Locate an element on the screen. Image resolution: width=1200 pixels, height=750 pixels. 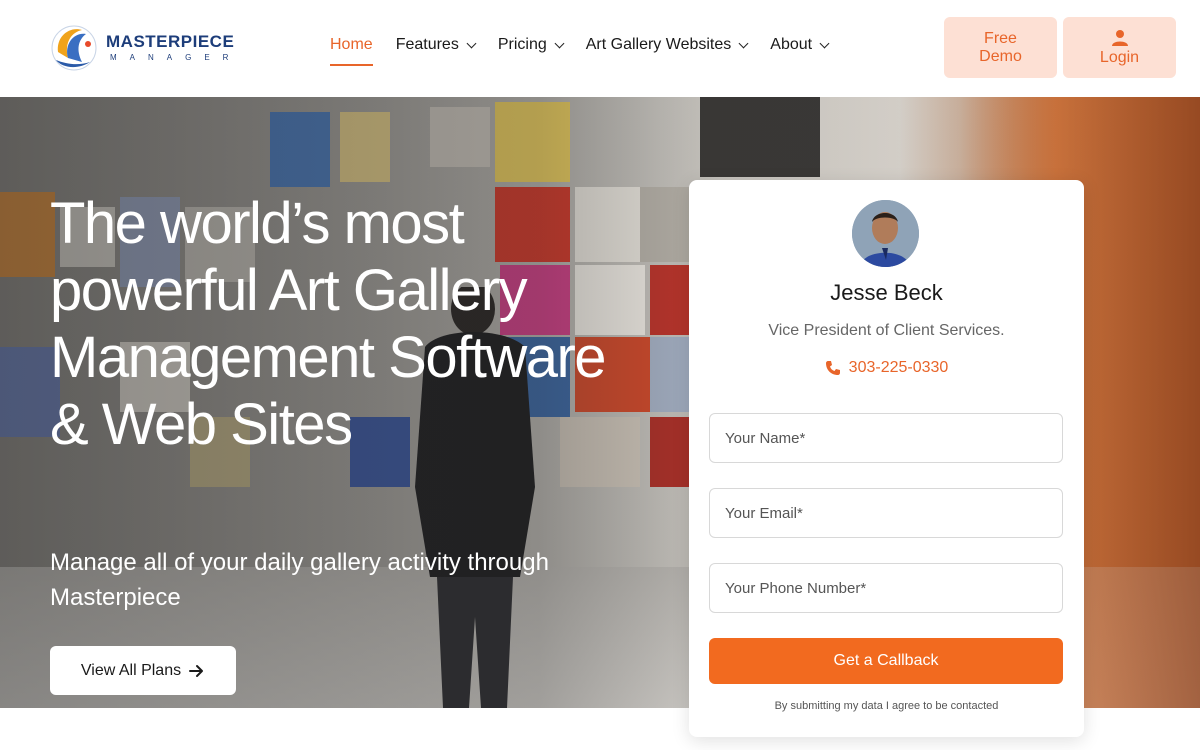
email-field is located at coordinates (886, 513).